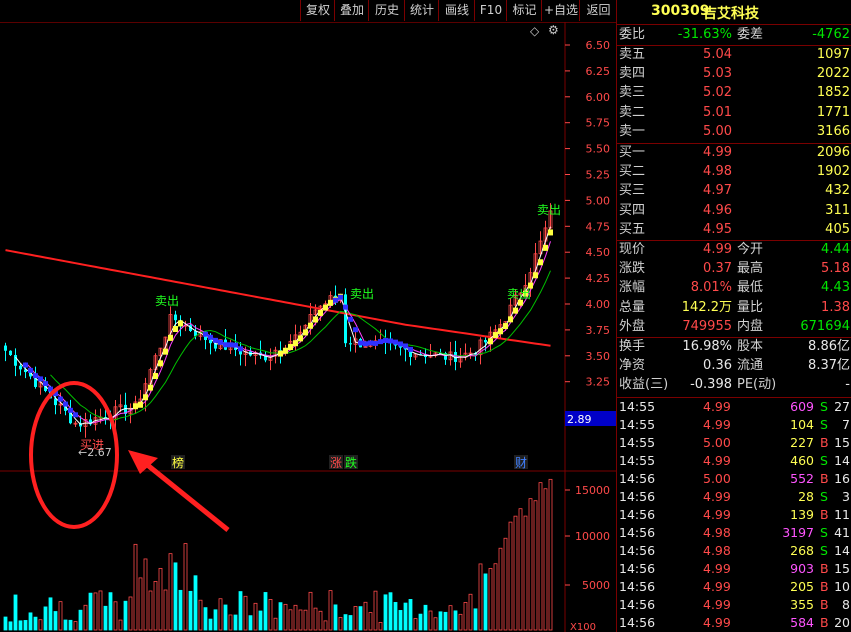  What do you see at coordinates (598, 10) in the screenshot?
I see `toolbar-button-8: 返回` at bounding box center [598, 10].